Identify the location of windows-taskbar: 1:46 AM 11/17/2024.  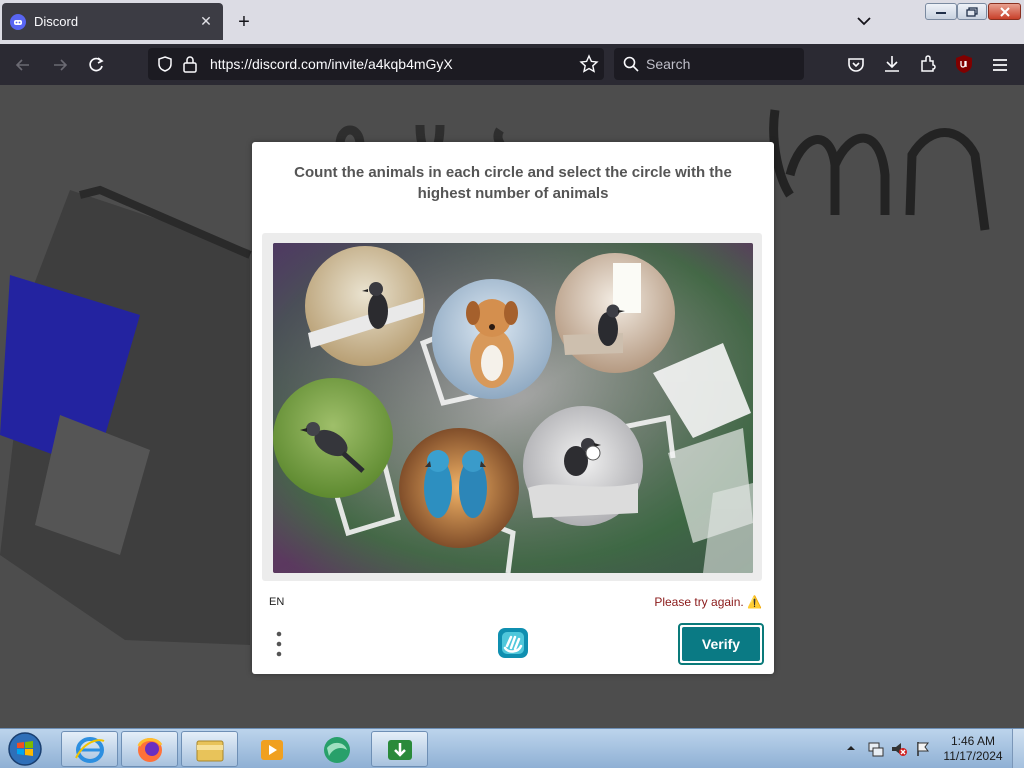
(512, 748).